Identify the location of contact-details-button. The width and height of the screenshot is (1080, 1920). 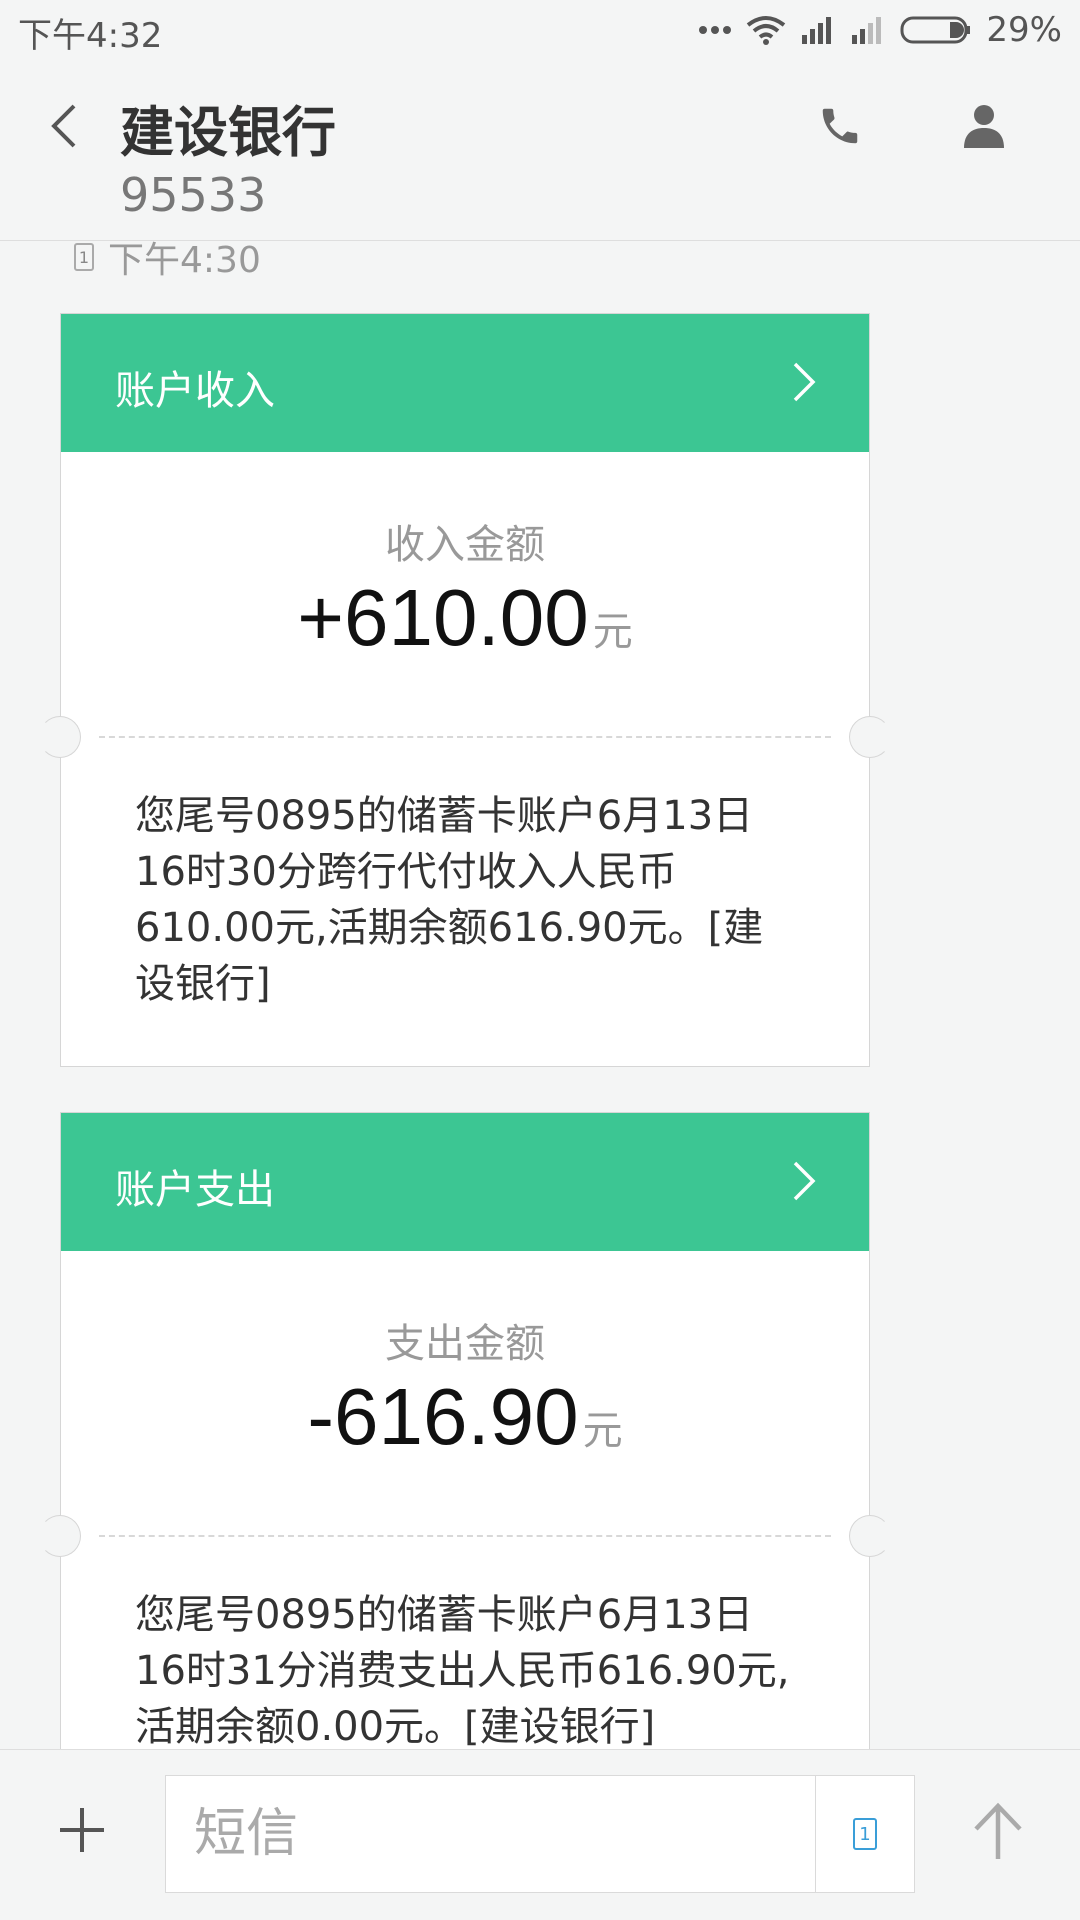
(984, 126).